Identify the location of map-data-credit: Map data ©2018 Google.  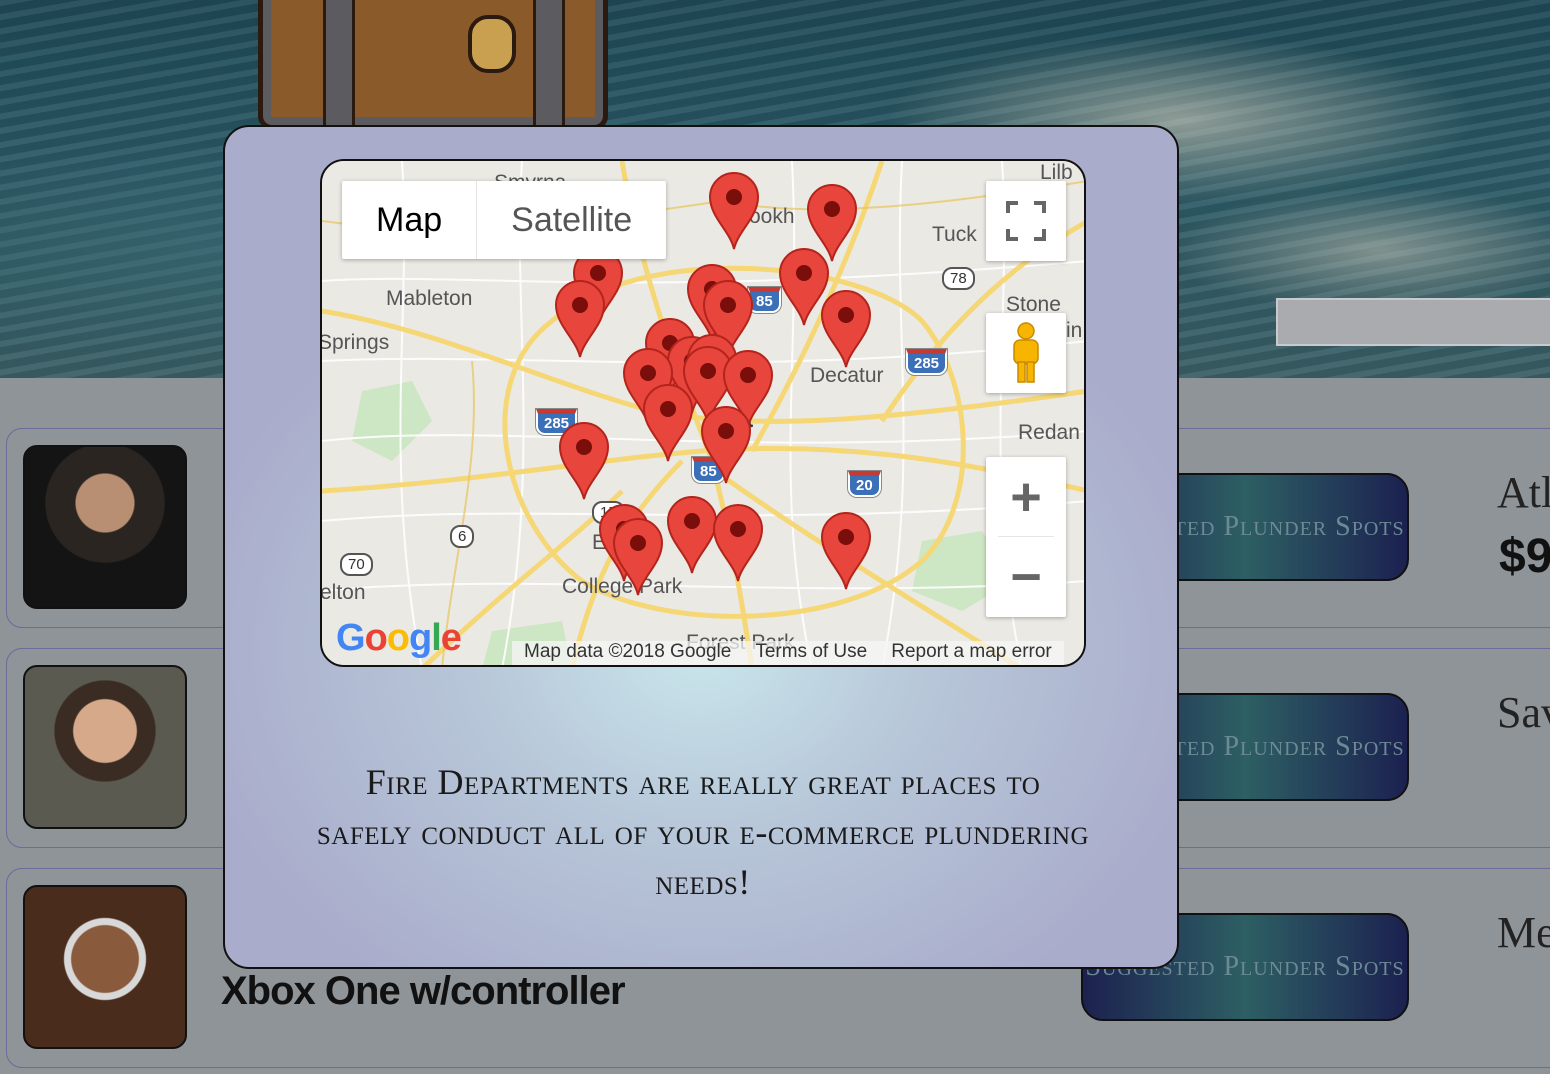
(628, 651).